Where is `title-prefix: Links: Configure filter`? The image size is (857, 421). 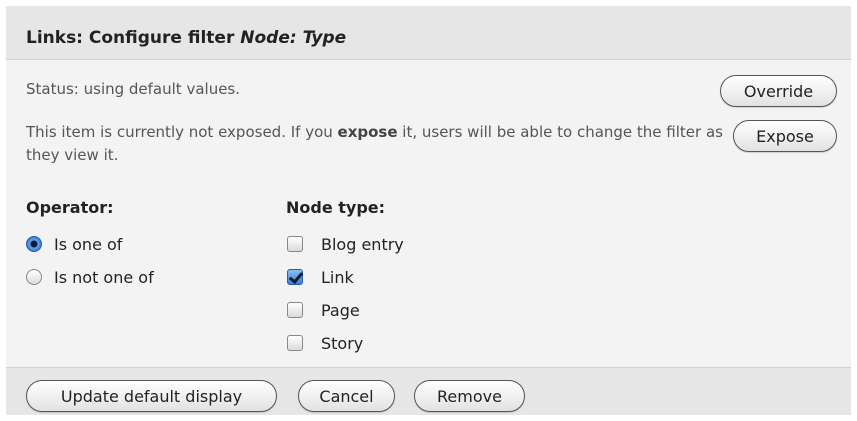
title-prefix: Links: Configure filter is located at coordinates (133, 38).